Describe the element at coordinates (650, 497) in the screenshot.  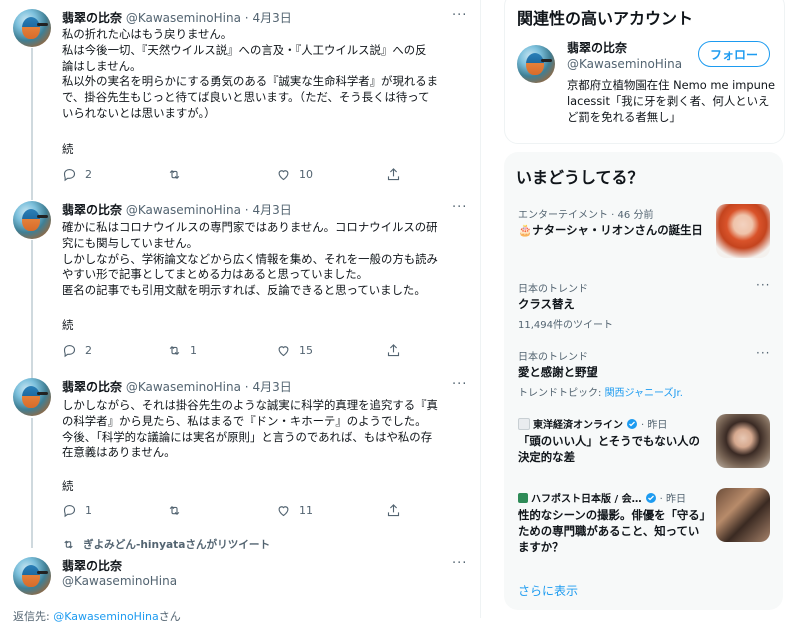
I see `verified-badge-icon` at that location.